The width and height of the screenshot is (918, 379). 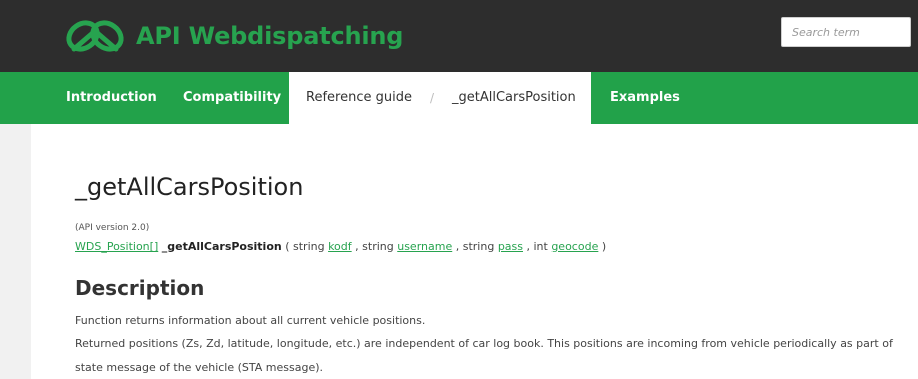 What do you see at coordinates (440, 100) in the screenshot?
I see `nav-reference-guide-tab: Reference guide / _getAllCarsPosition` at bounding box center [440, 100].